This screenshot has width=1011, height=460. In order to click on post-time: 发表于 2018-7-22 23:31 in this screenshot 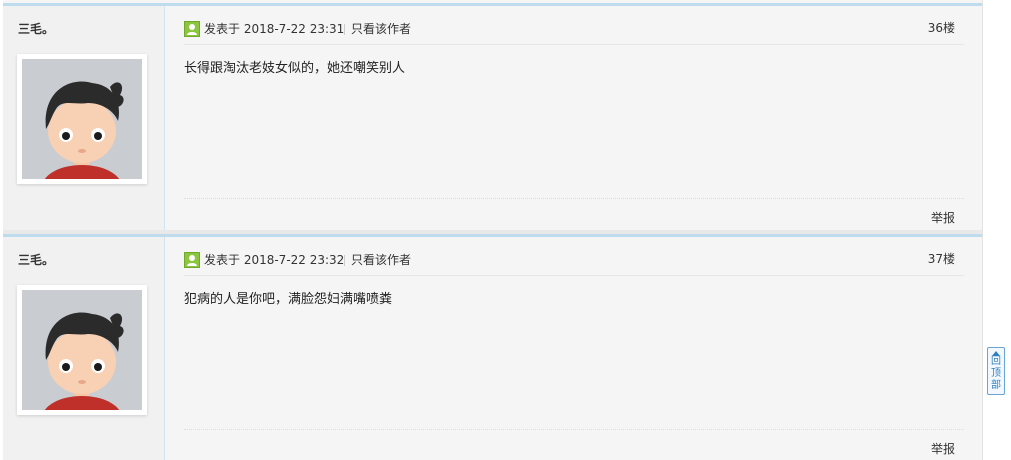, I will do `click(274, 29)`.